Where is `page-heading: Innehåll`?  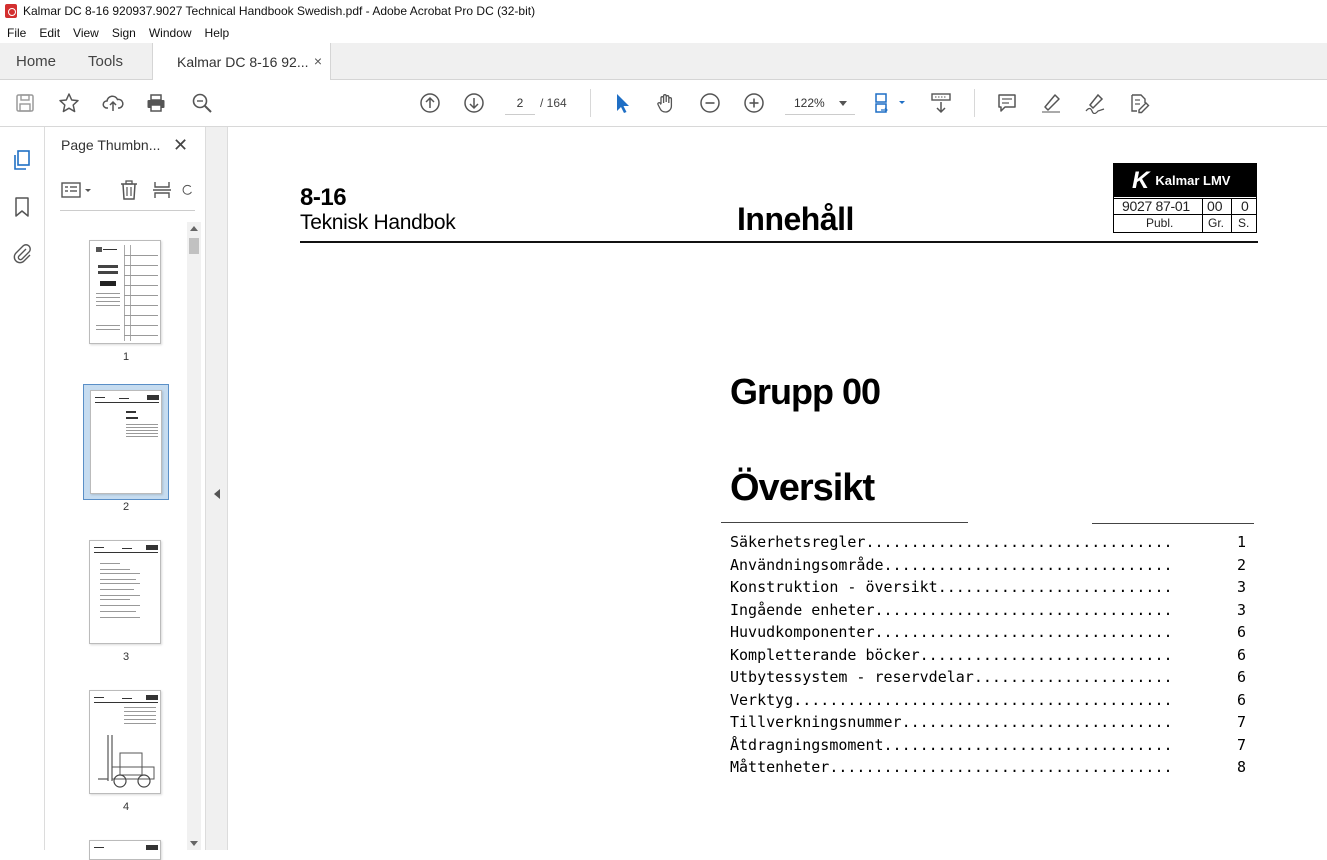
page-heading: Innehåll is located at coordinates (795, 219).